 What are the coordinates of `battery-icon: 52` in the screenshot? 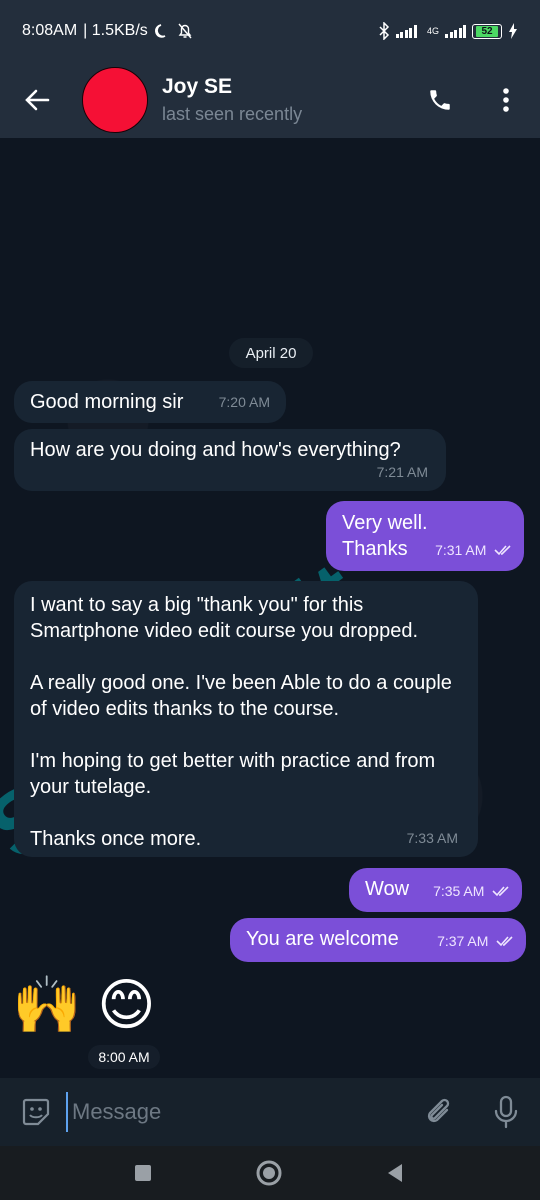 It's located at (487, 31).